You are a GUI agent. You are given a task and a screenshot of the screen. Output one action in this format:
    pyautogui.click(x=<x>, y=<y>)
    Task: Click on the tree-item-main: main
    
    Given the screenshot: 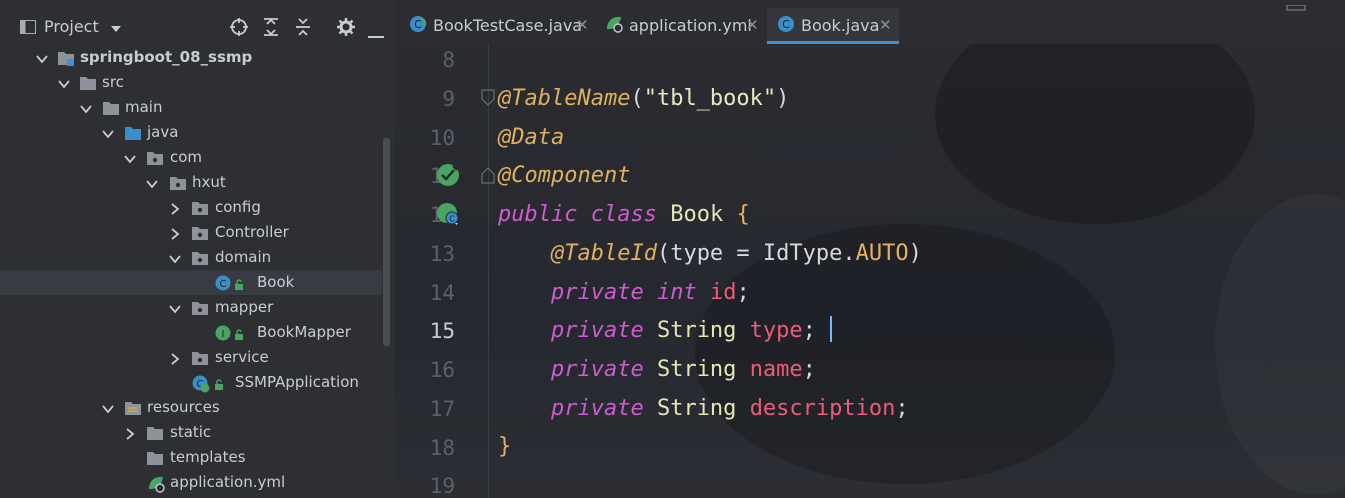 What is the action you would take?
    pyautogui.click(x=191, y=107)
    